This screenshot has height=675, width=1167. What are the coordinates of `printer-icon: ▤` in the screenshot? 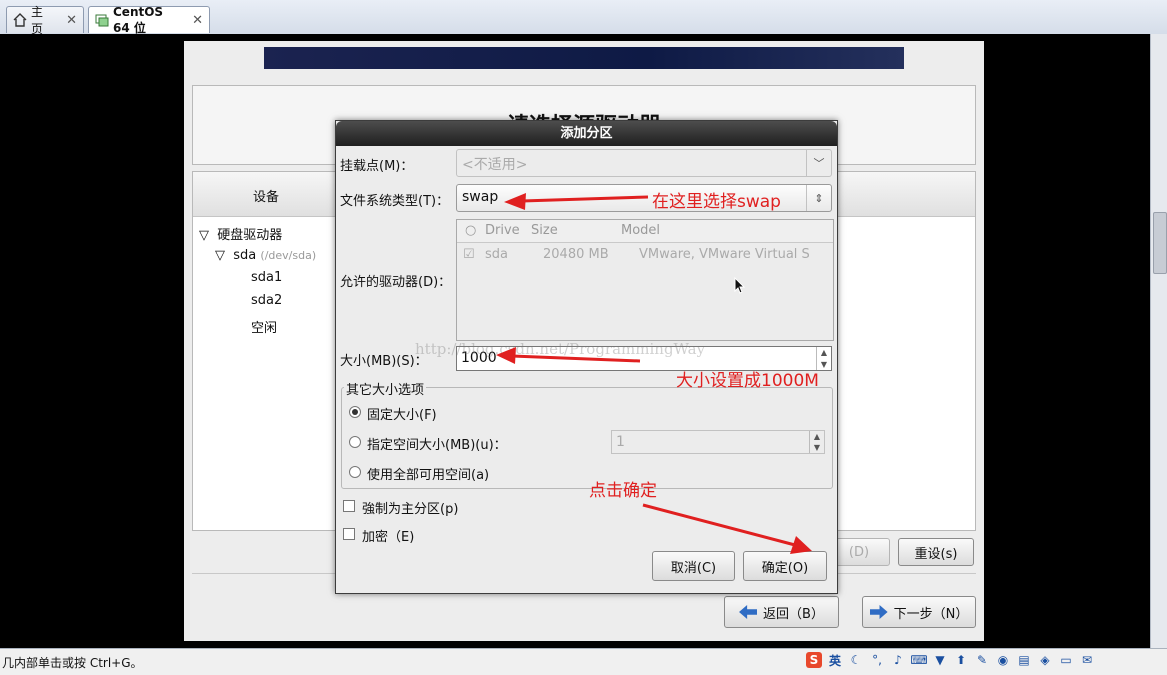 It's located at (1024, 660).